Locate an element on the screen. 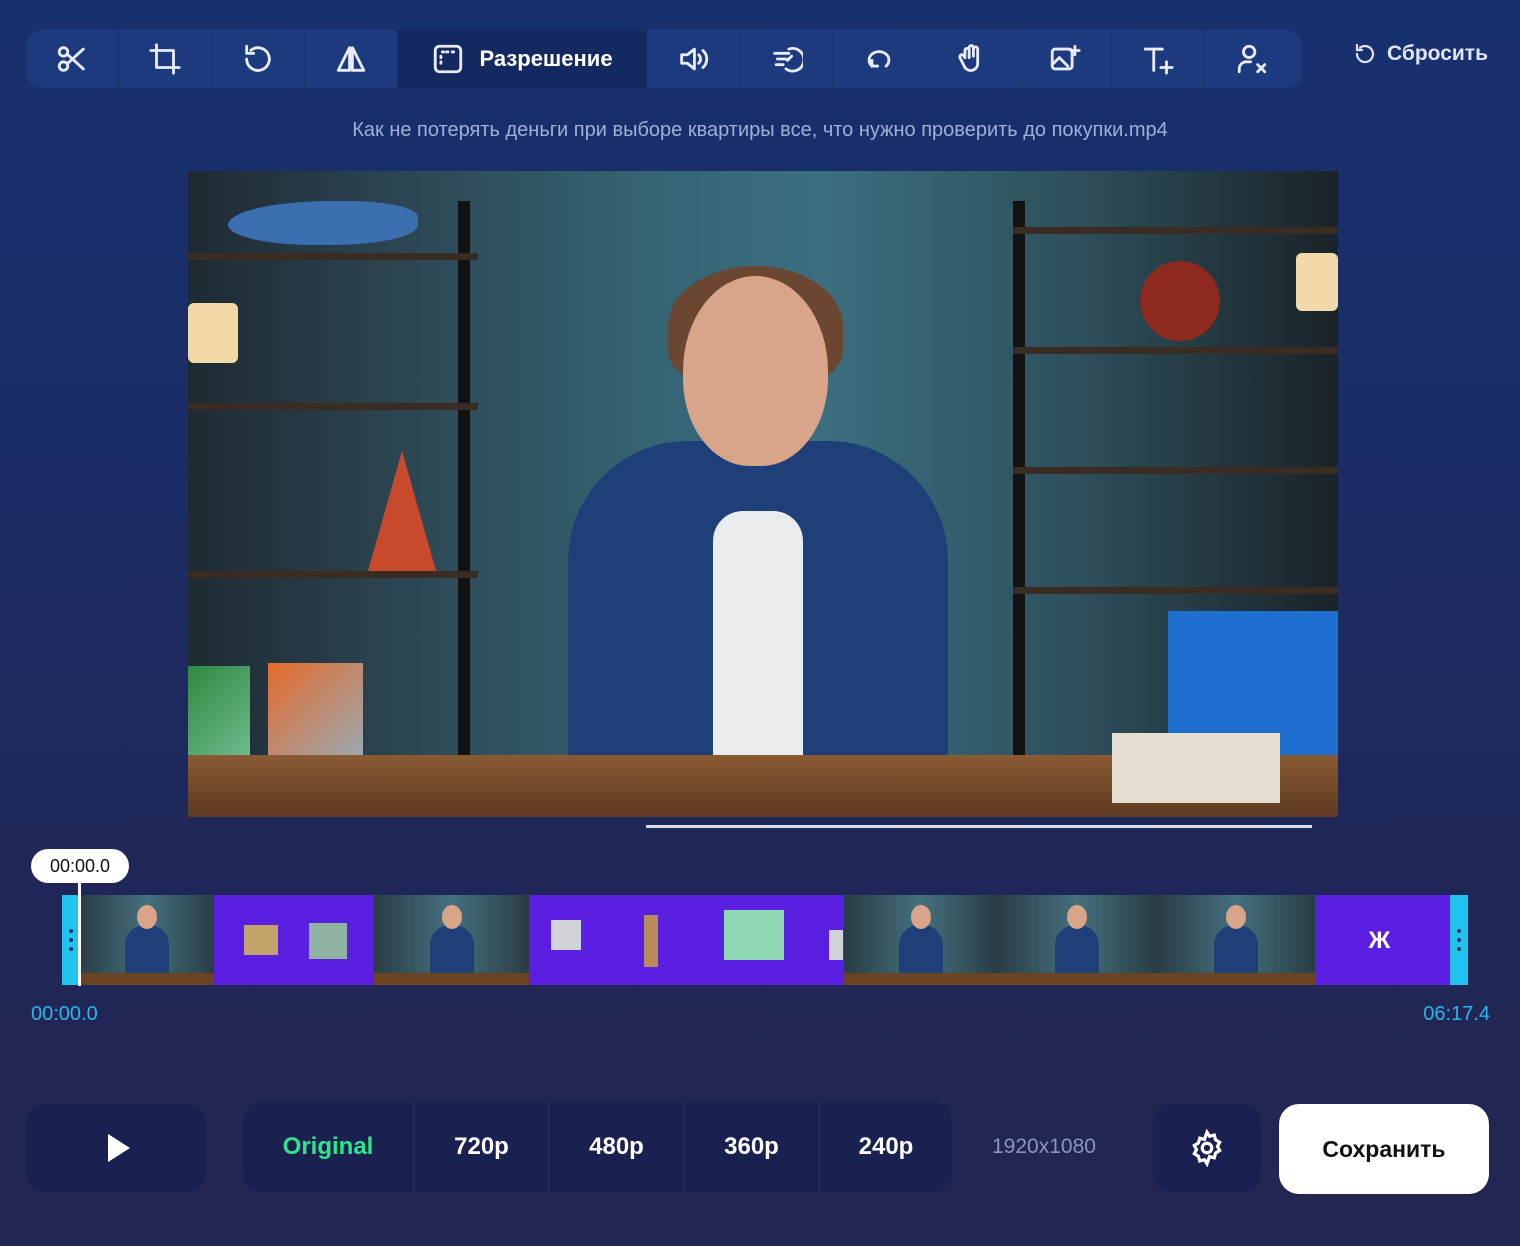 This screenshot has width=1520, height=1246. volume-icon is located at coordinates (694, 59).